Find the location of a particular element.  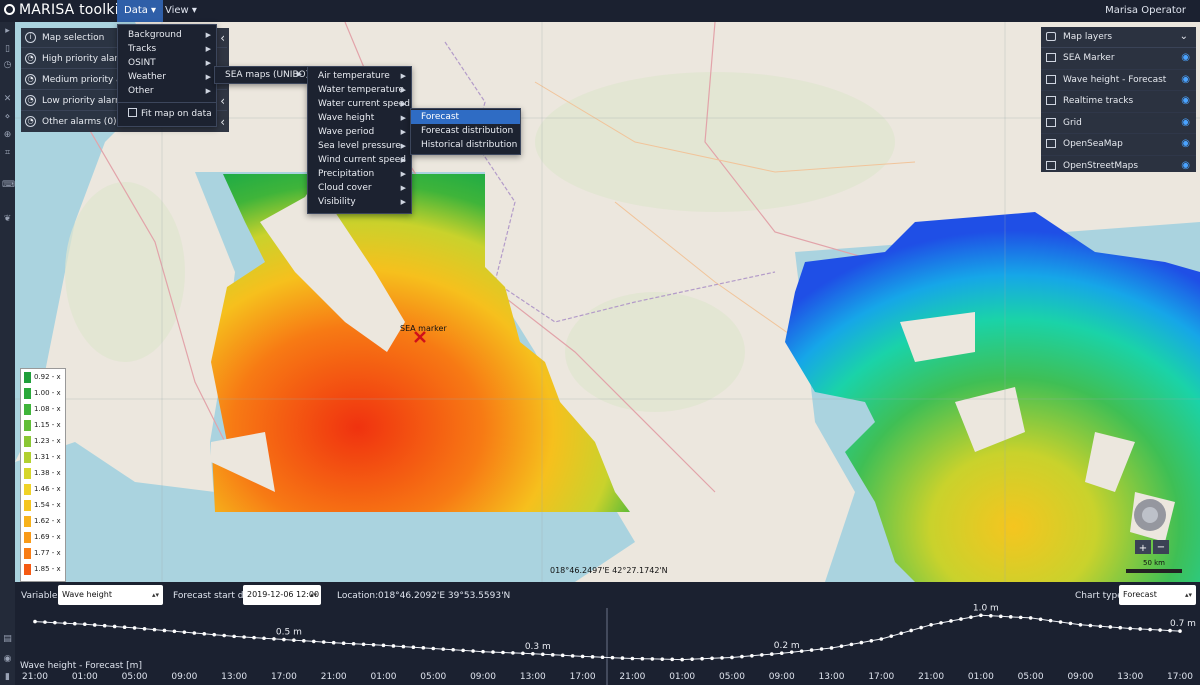

chevron-down-icon: ⌄ is located at coordinates (1184, 37).